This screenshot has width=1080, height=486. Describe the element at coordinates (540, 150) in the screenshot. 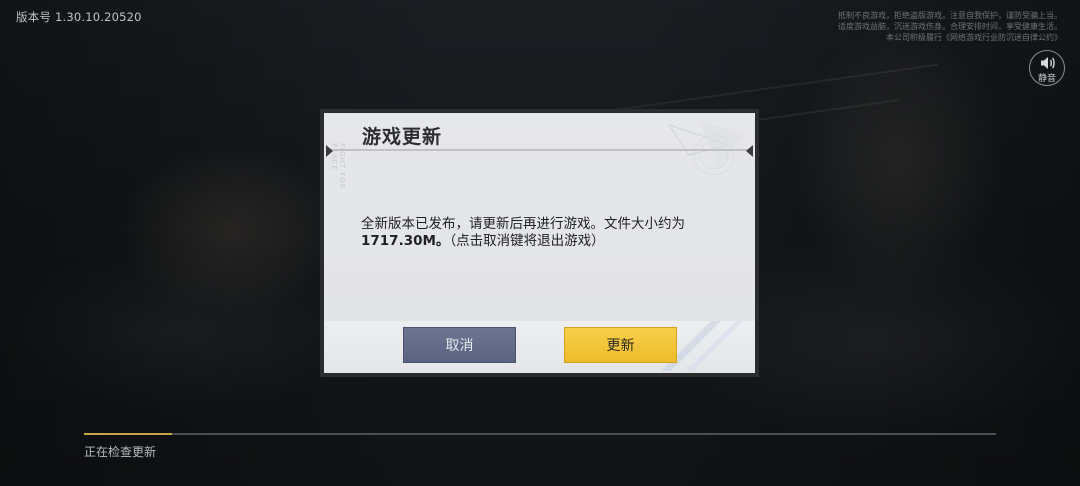

I see `header-divider` at that location.